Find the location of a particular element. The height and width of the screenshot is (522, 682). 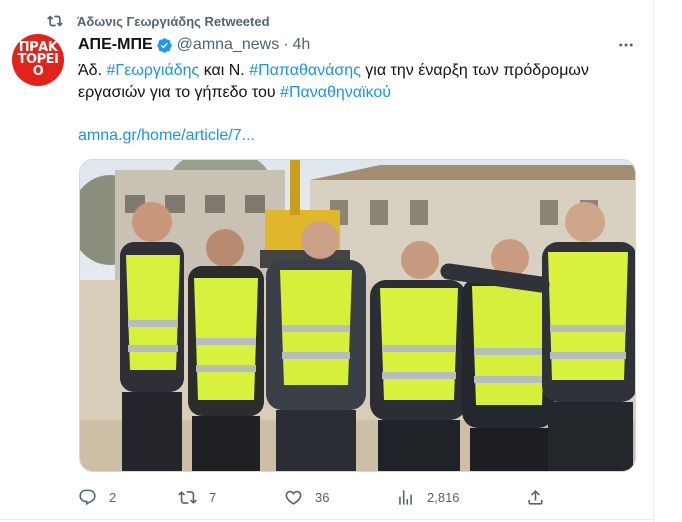

avatar-logo: ΠΡΑΚΤΟΡΕΙΟ is located at coordinates (38, 59).